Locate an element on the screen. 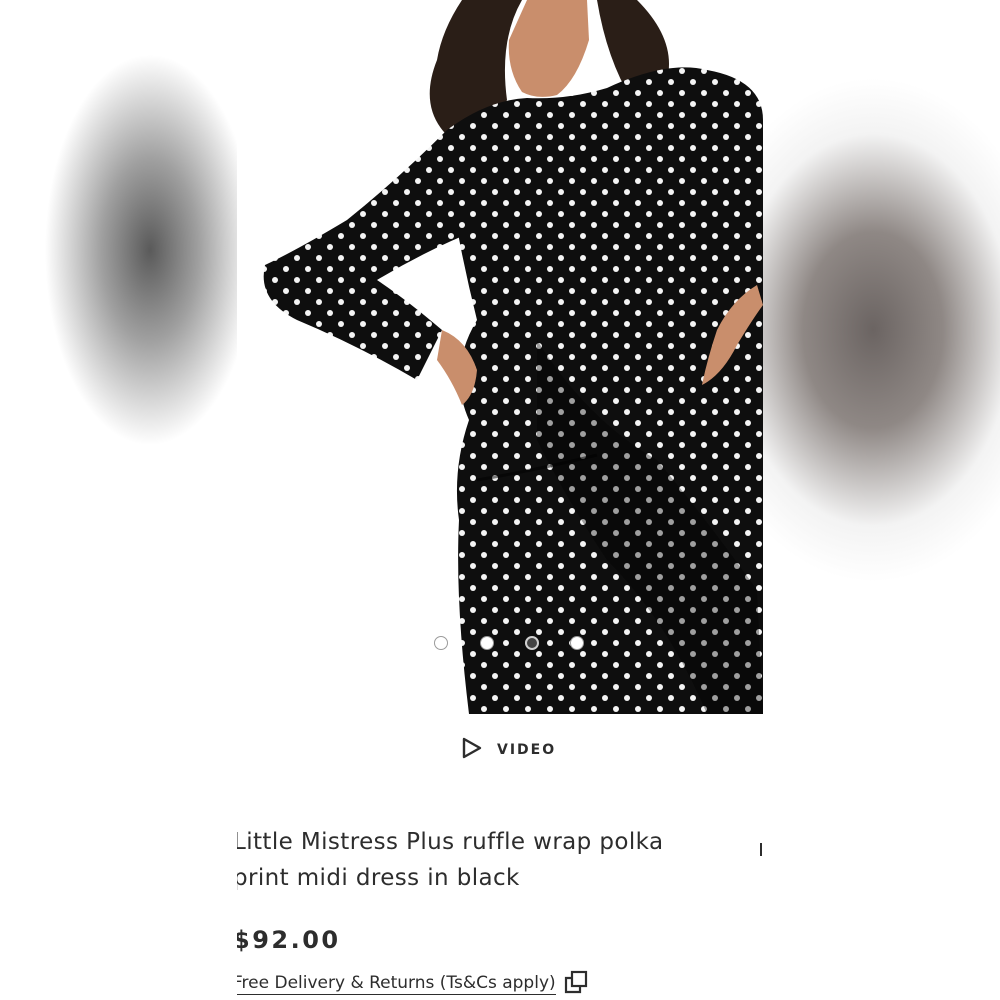 Image resolution: width=1000 pixels, height=1000 pixels. carousel-dot-active is located at coordinates (532, 643).